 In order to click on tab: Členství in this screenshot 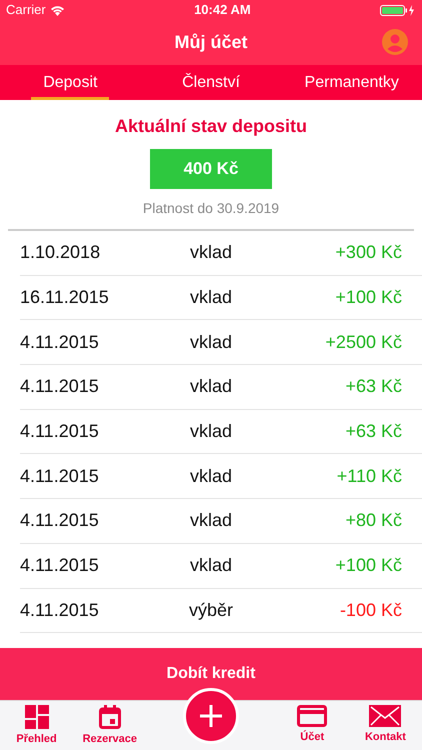, I will do `click(211, 82)`.